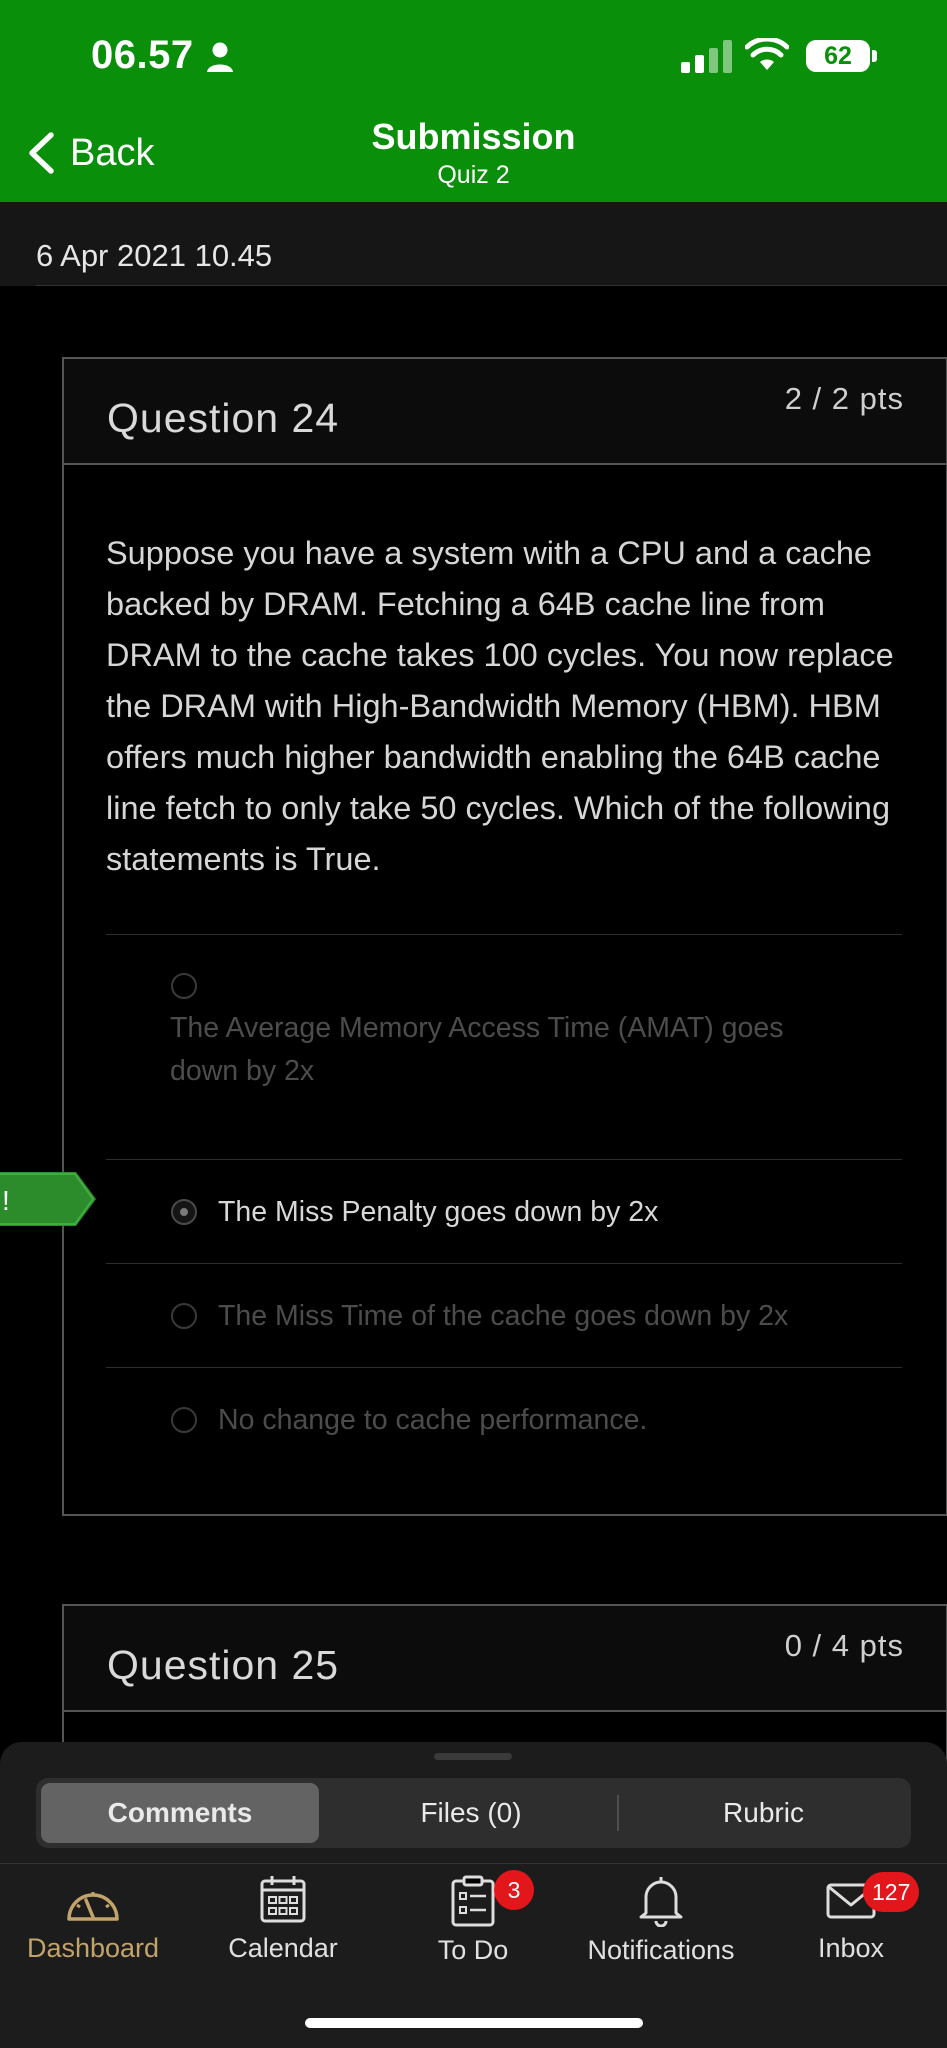 This screenshot has width=947, height=2048. Describe the element at coordinates (283, 1948) in the screenshot. I see `tabbar-label: Calendar` at that location.